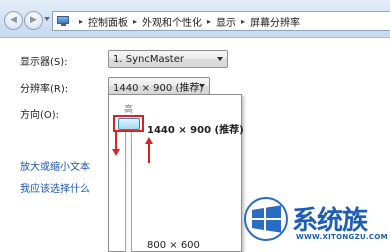 The image size is (390, 252). I want to click on display-select: 1. SyncMaster, so click(168, 59).